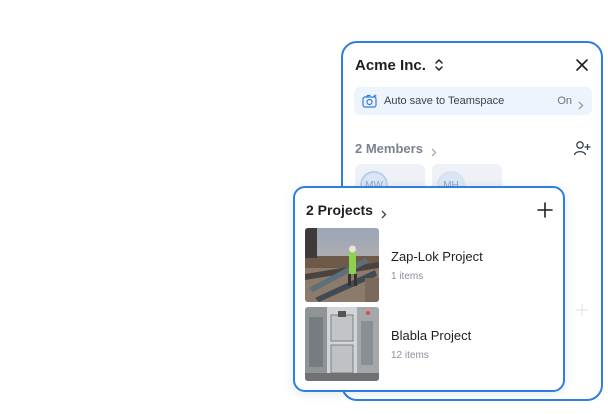 Image resolution: width=608 pixels, height=414 pixels. I want to click on projects-title: 2 Projects, so click(339, 210).